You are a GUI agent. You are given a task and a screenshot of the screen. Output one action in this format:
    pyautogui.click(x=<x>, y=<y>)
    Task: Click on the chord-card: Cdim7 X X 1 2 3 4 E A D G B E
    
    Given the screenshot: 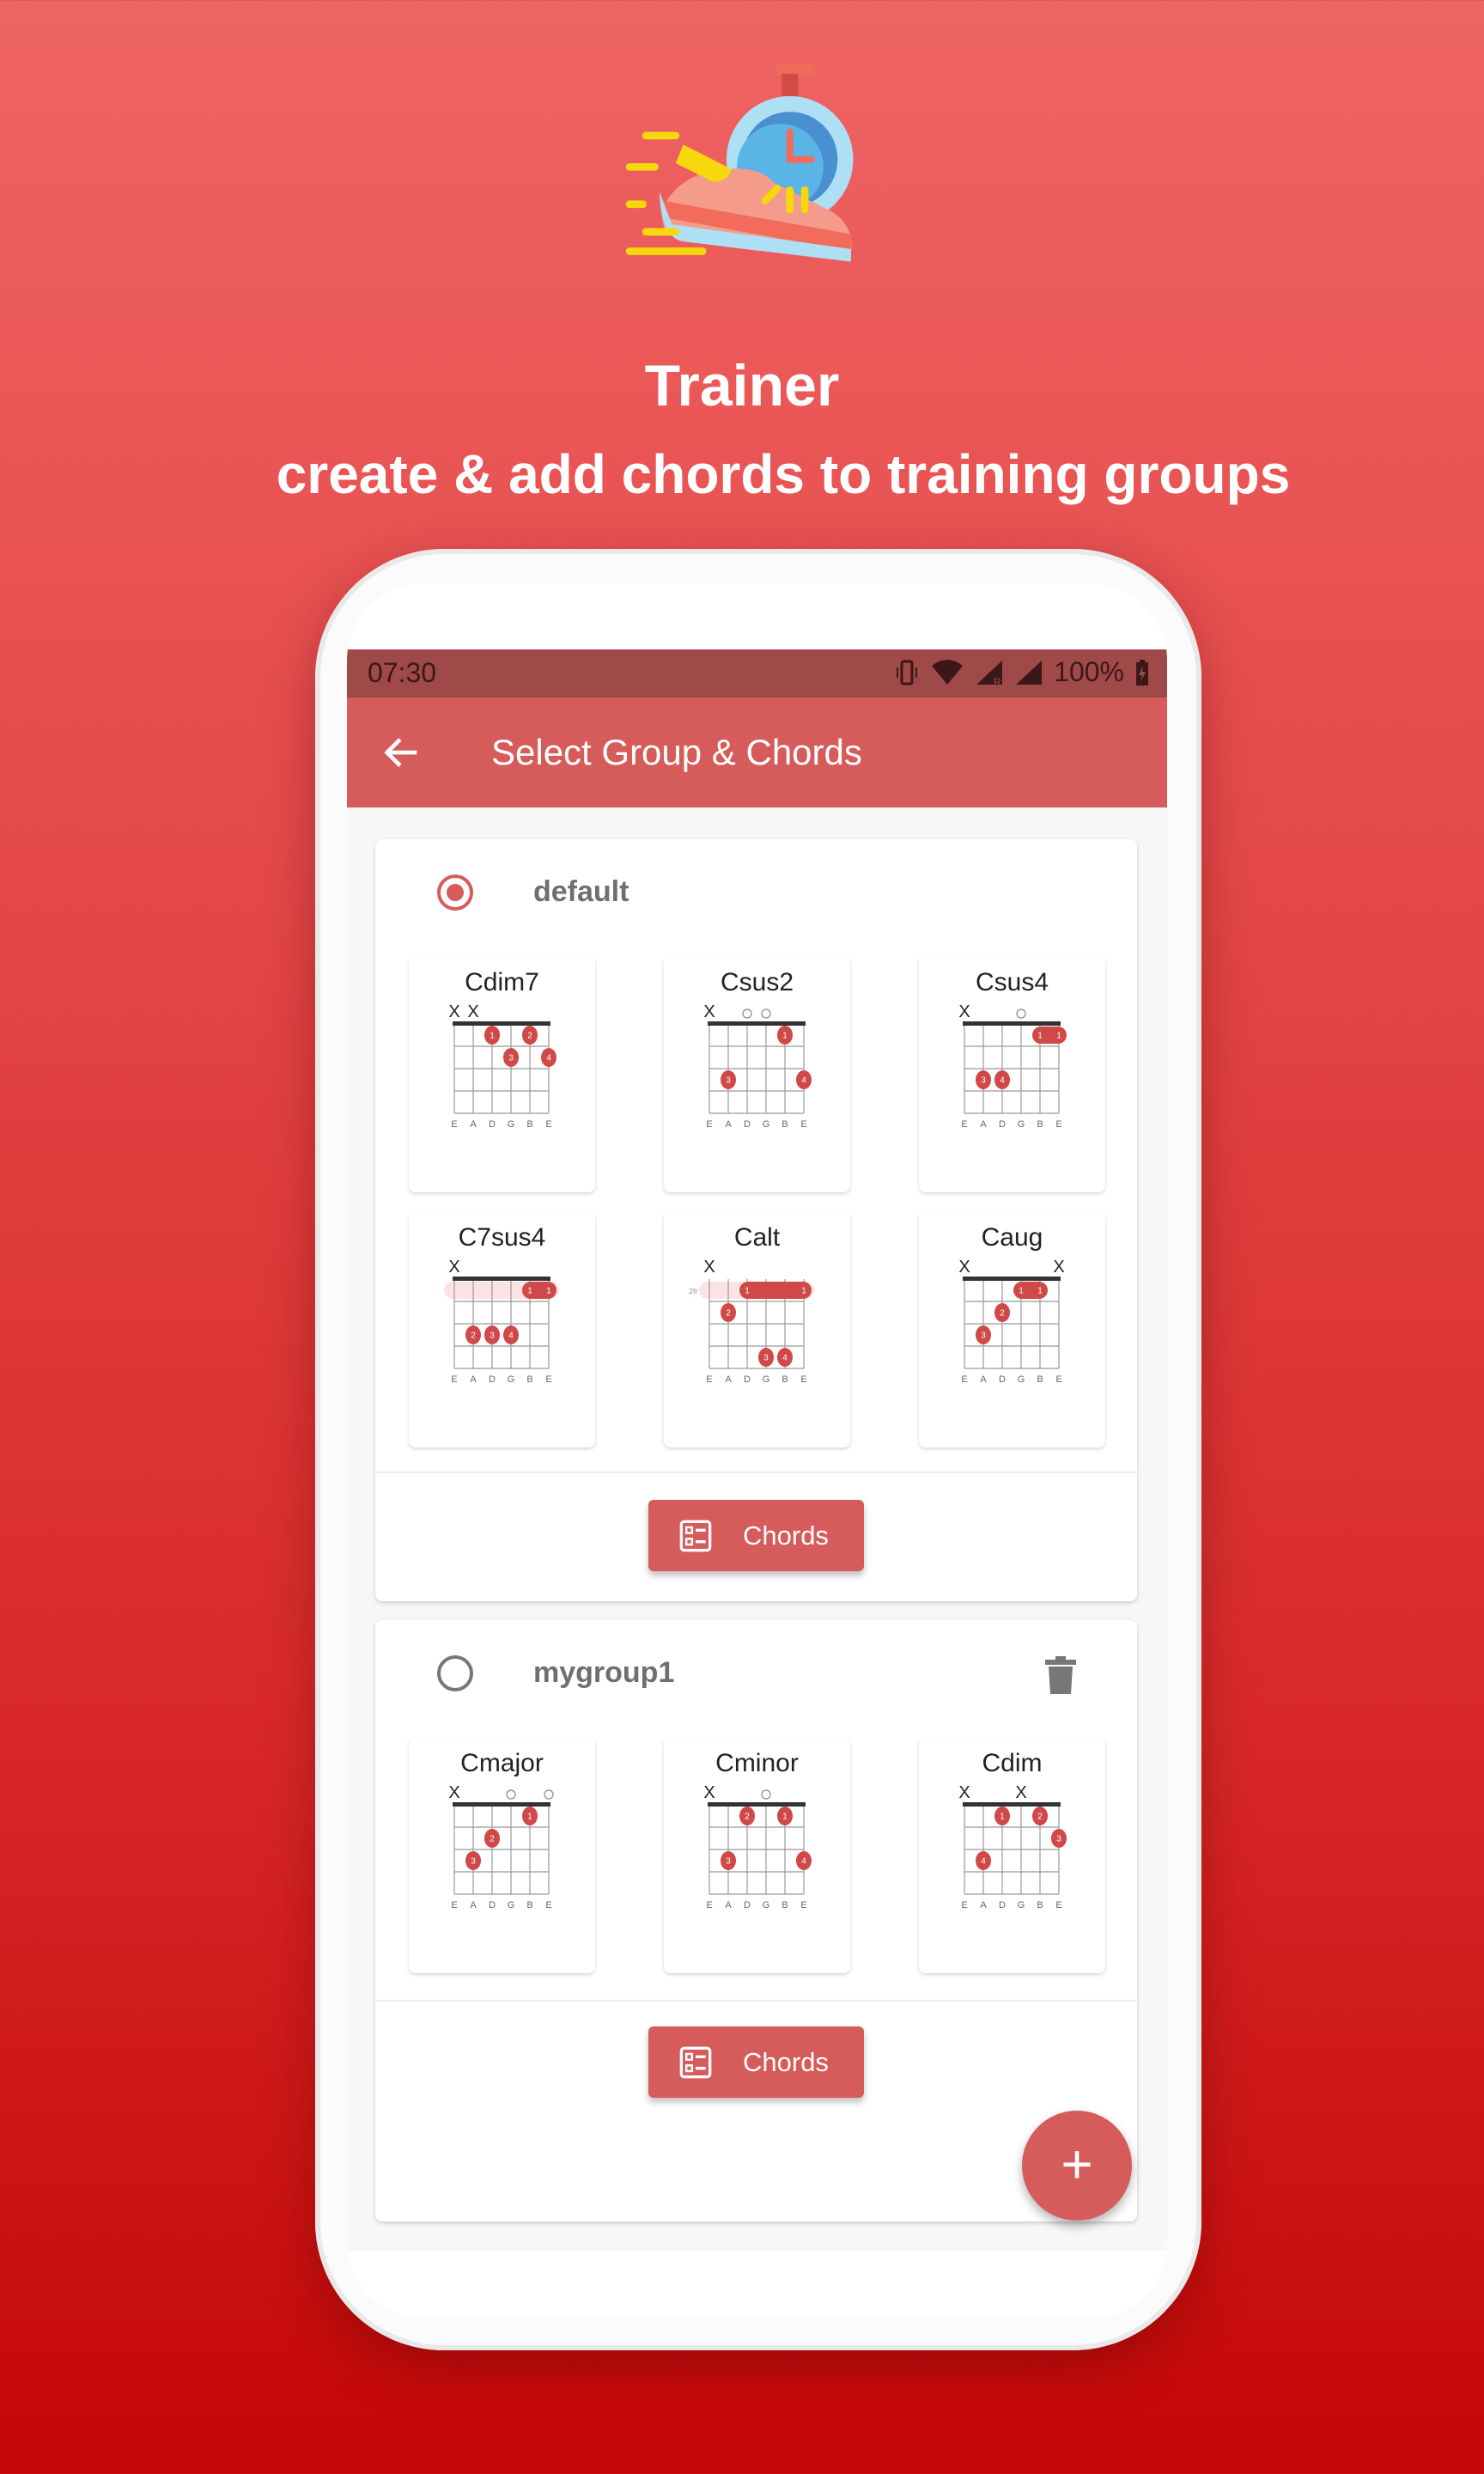 What is the action you would take?
    pyautogui.click(x=502, y=1074)
    